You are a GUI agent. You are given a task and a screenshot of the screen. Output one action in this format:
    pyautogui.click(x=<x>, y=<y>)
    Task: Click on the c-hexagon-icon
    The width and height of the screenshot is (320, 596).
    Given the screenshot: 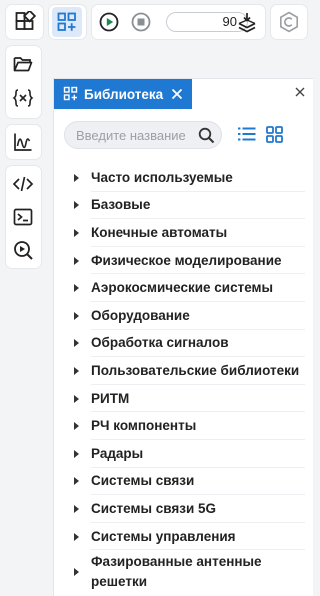 What is the action you would take?
    pyautogui.click(x=289, y=22)
    